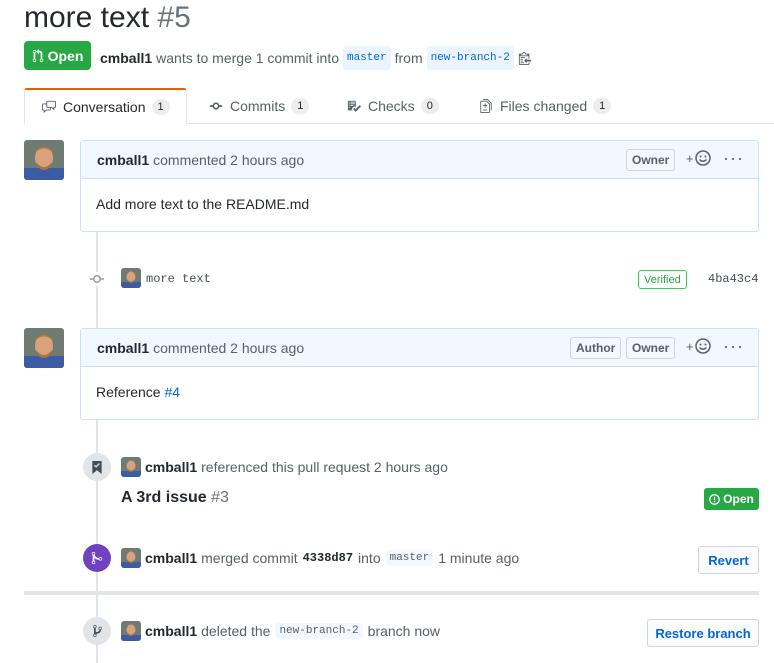 Image resolution: width=774 pixels, height=663 pixels. Describe the element at coordinates (203, 204) in the screenshot. I see `comment-body: Add more text to the README.md` at that location.